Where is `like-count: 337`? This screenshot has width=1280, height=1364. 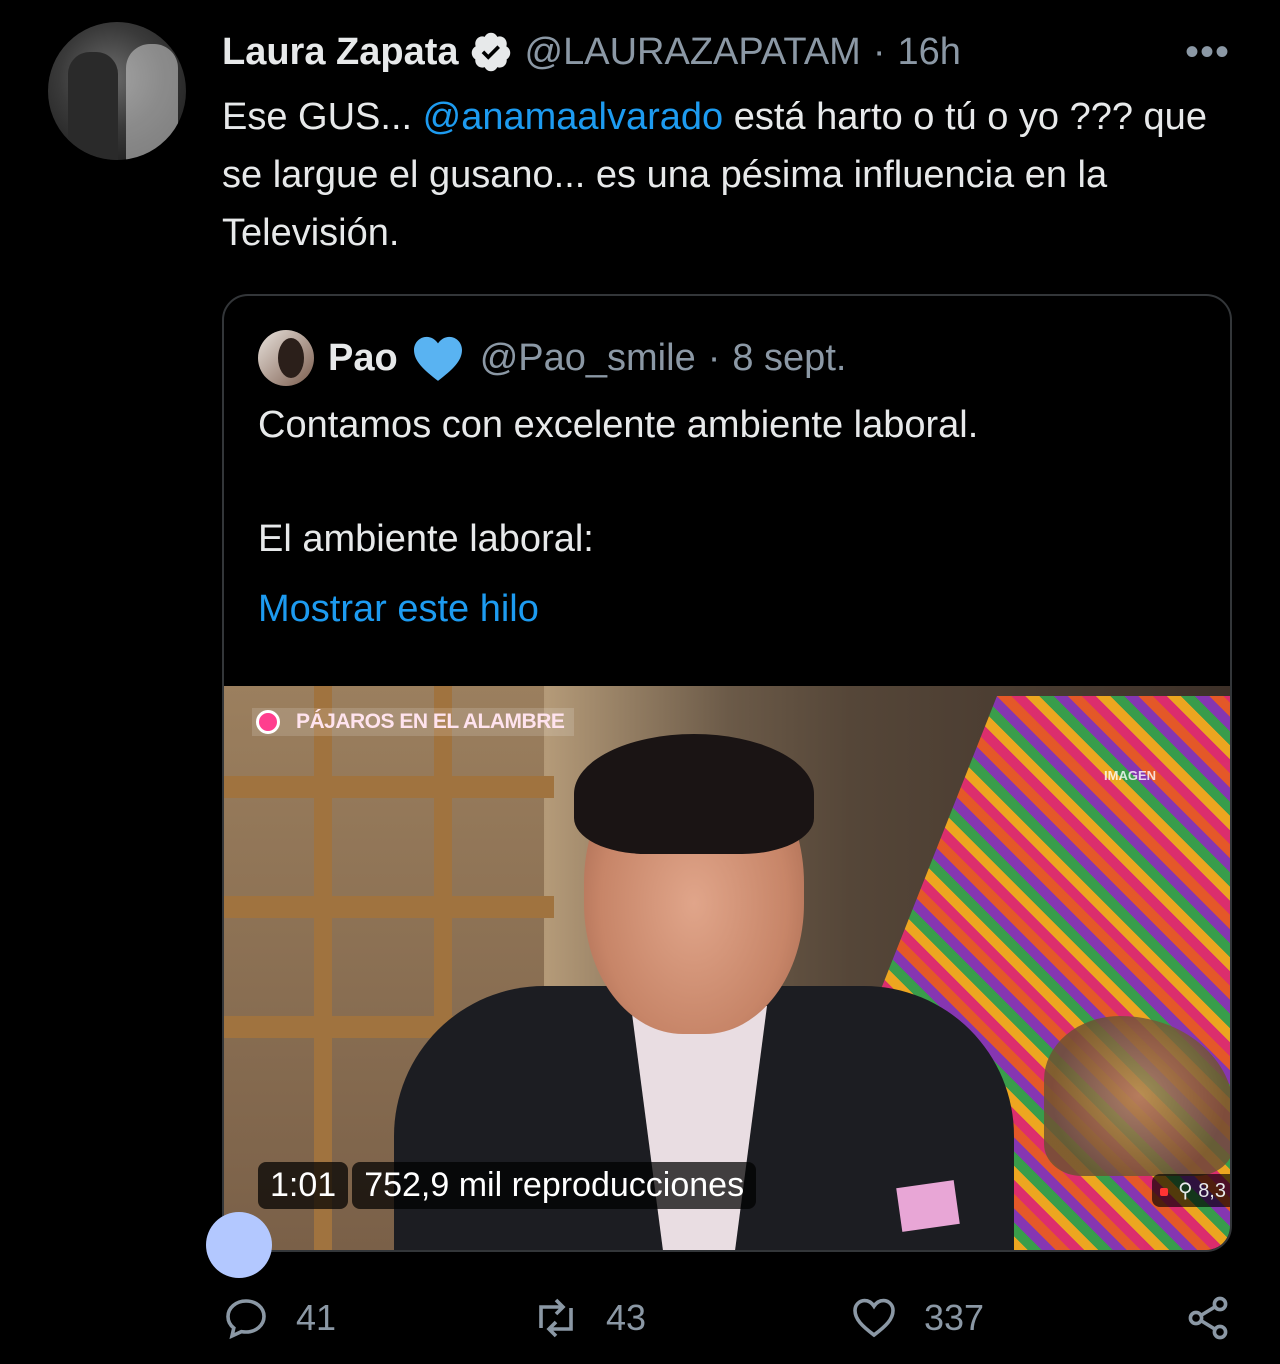
like-count: 337 is located at coordinates (954, 1317).